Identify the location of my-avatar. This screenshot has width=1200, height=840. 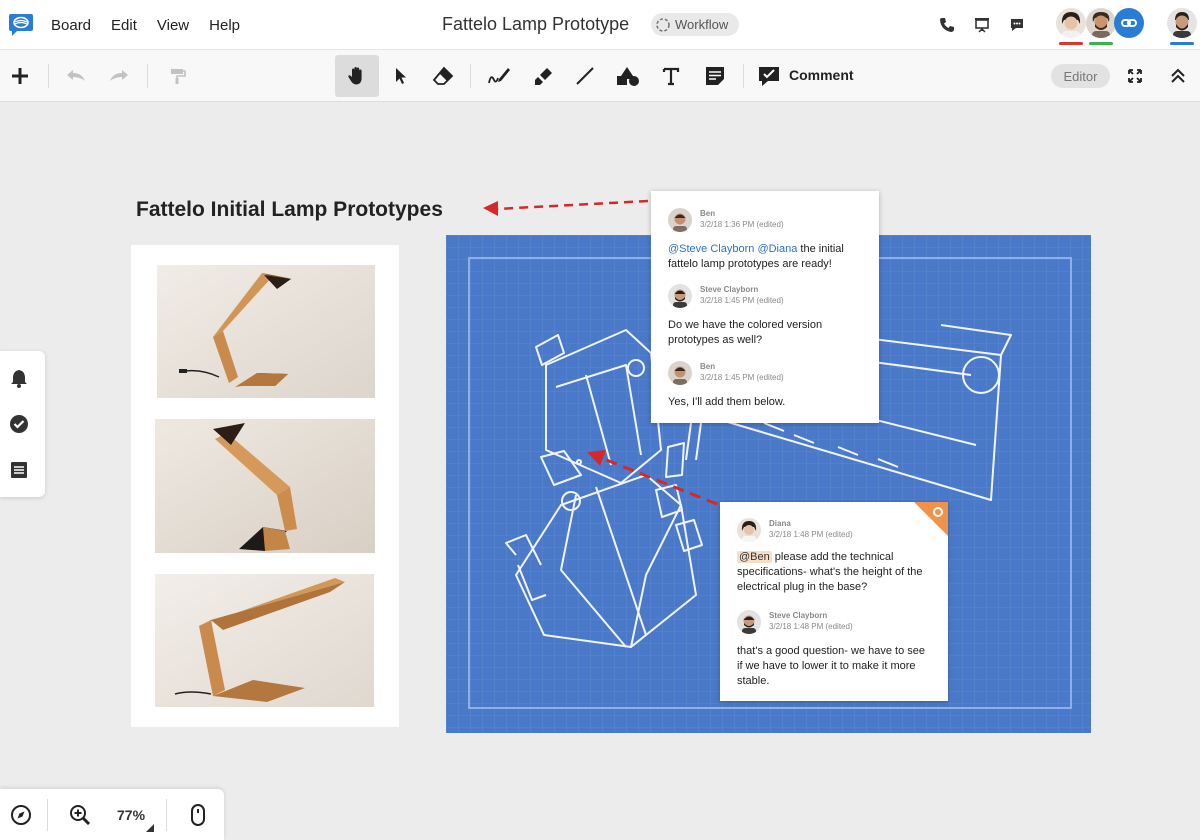
(1182, 23).